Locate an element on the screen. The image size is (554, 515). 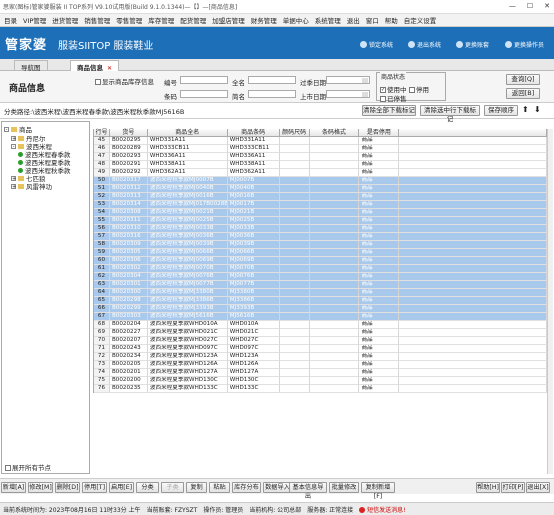
code-input is located at coordinates (204, 80).